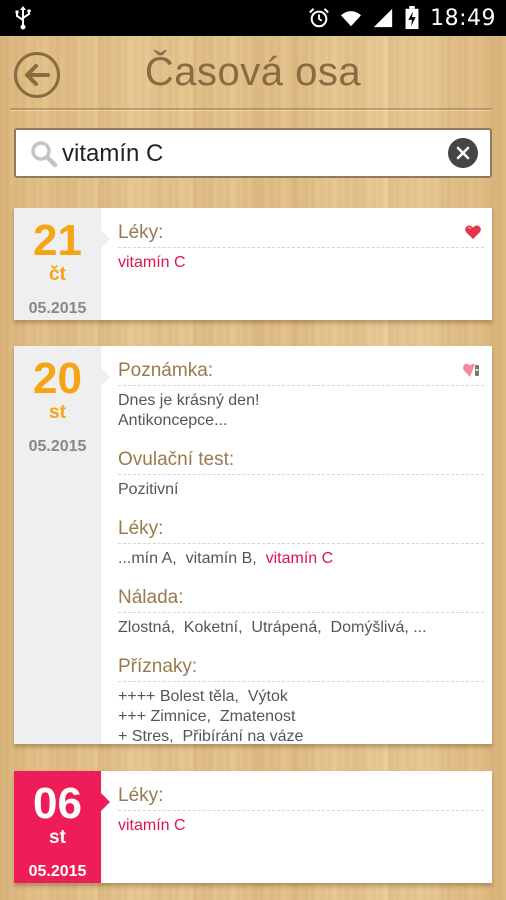 The image size is (506, 900). What do you see at coordinates (251, 109) in the screenshot?
I see `header-divider` at bounding box center [251, 109].